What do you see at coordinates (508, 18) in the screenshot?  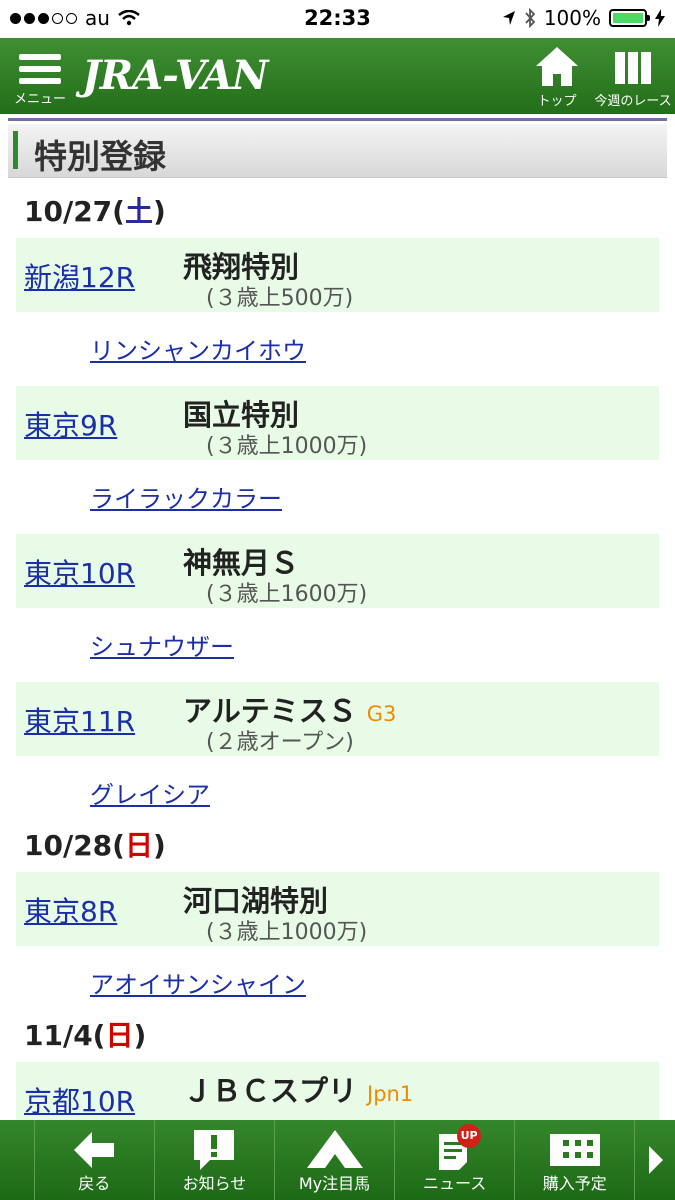 I see `location-icon` at bounding box center [508, 18].